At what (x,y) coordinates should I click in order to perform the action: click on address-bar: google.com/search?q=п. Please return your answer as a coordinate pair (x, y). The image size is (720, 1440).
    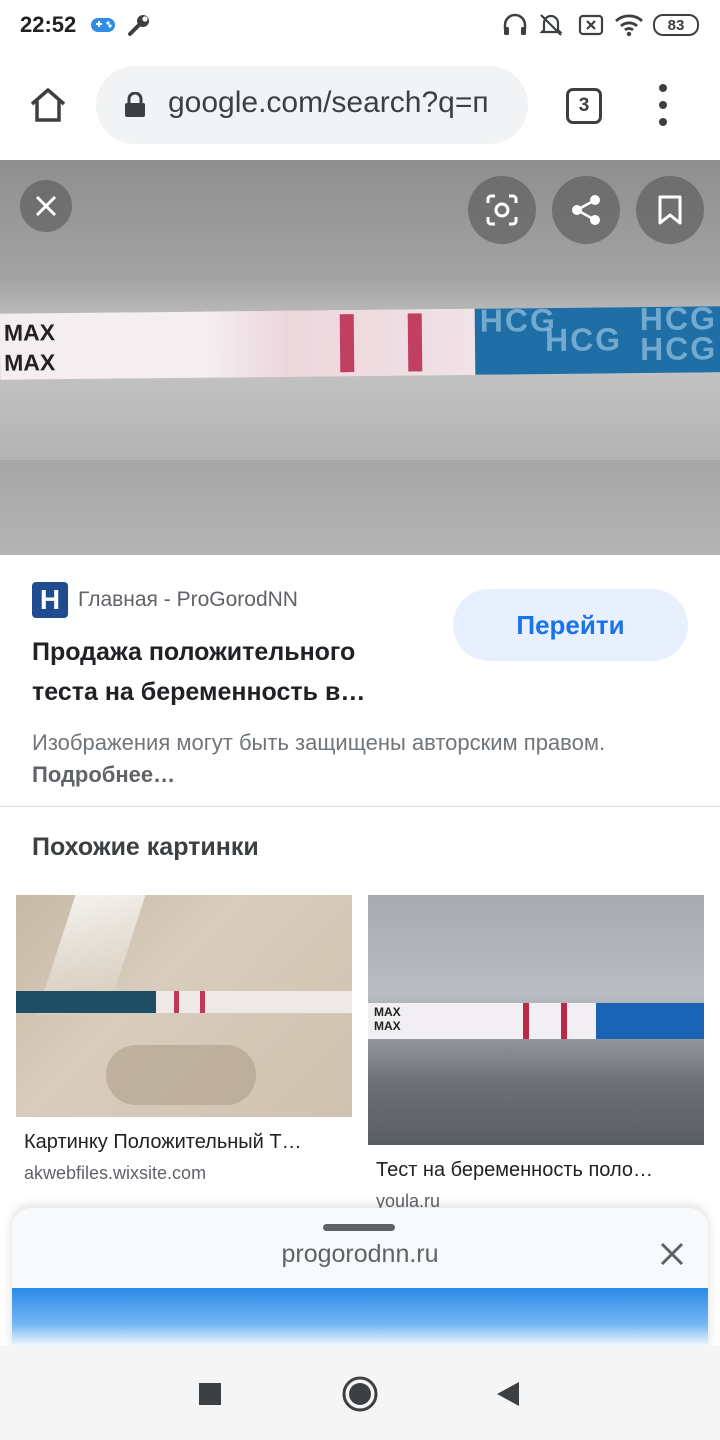
    Looking at the image, I should click on (312, 105).